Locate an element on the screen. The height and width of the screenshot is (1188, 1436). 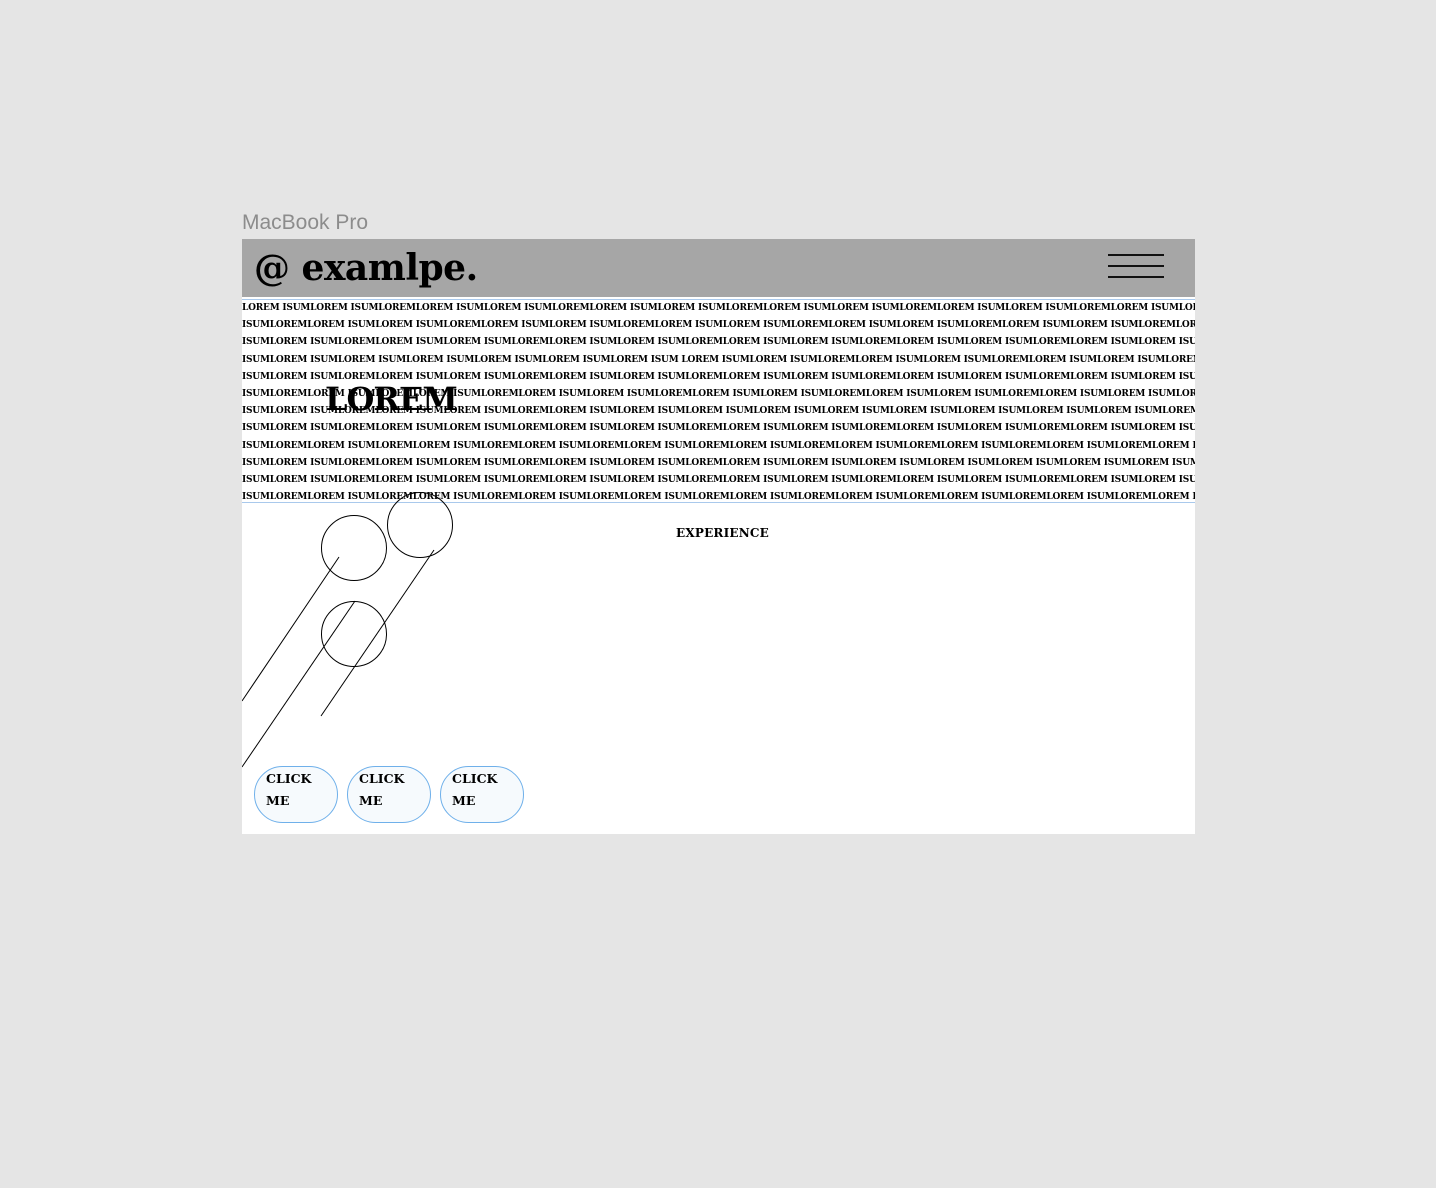
frame-label: MacBook Pro is located at coordinates (305, 222).